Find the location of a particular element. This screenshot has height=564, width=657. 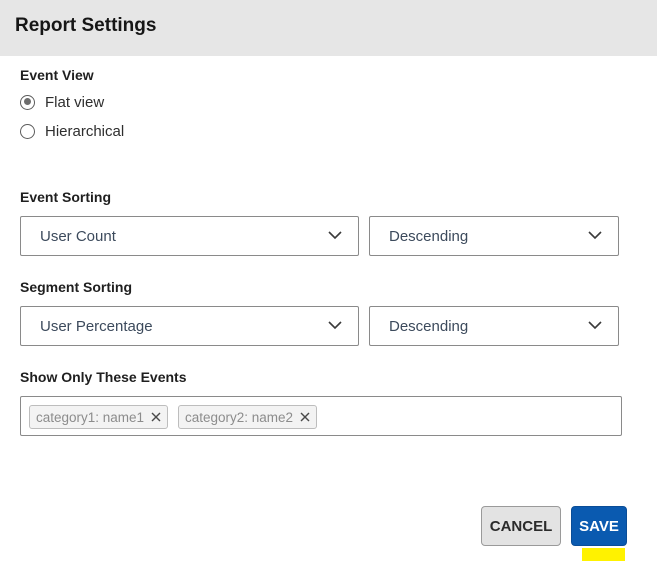

event-tag: category2: name2 is located at coordinates (248, 417).